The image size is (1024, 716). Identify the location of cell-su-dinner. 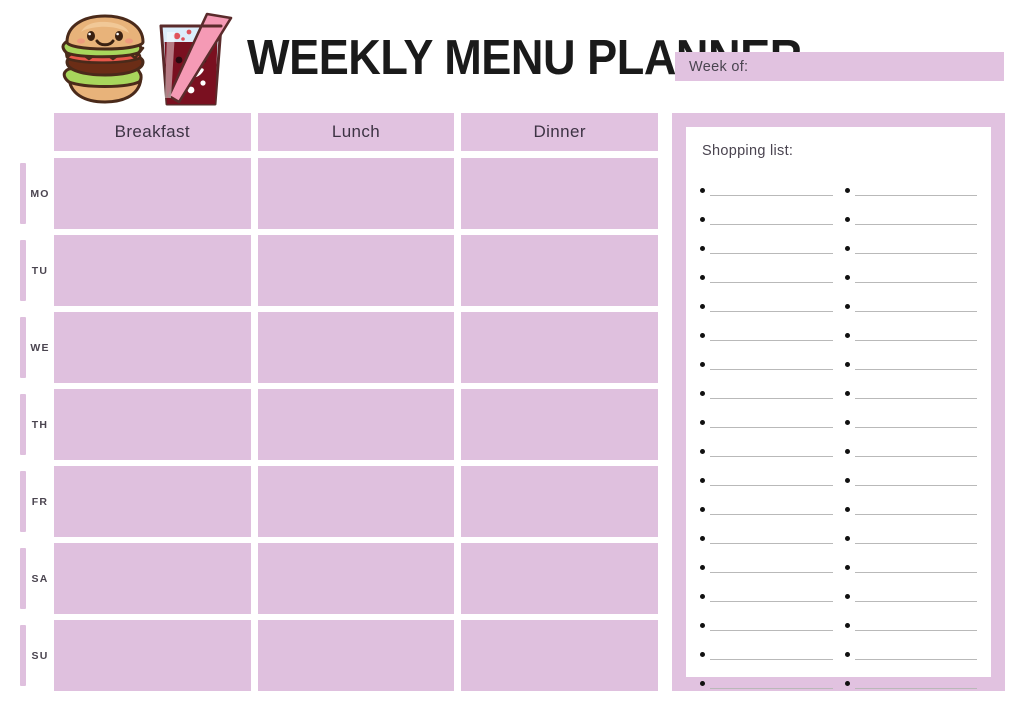
(560, 655).